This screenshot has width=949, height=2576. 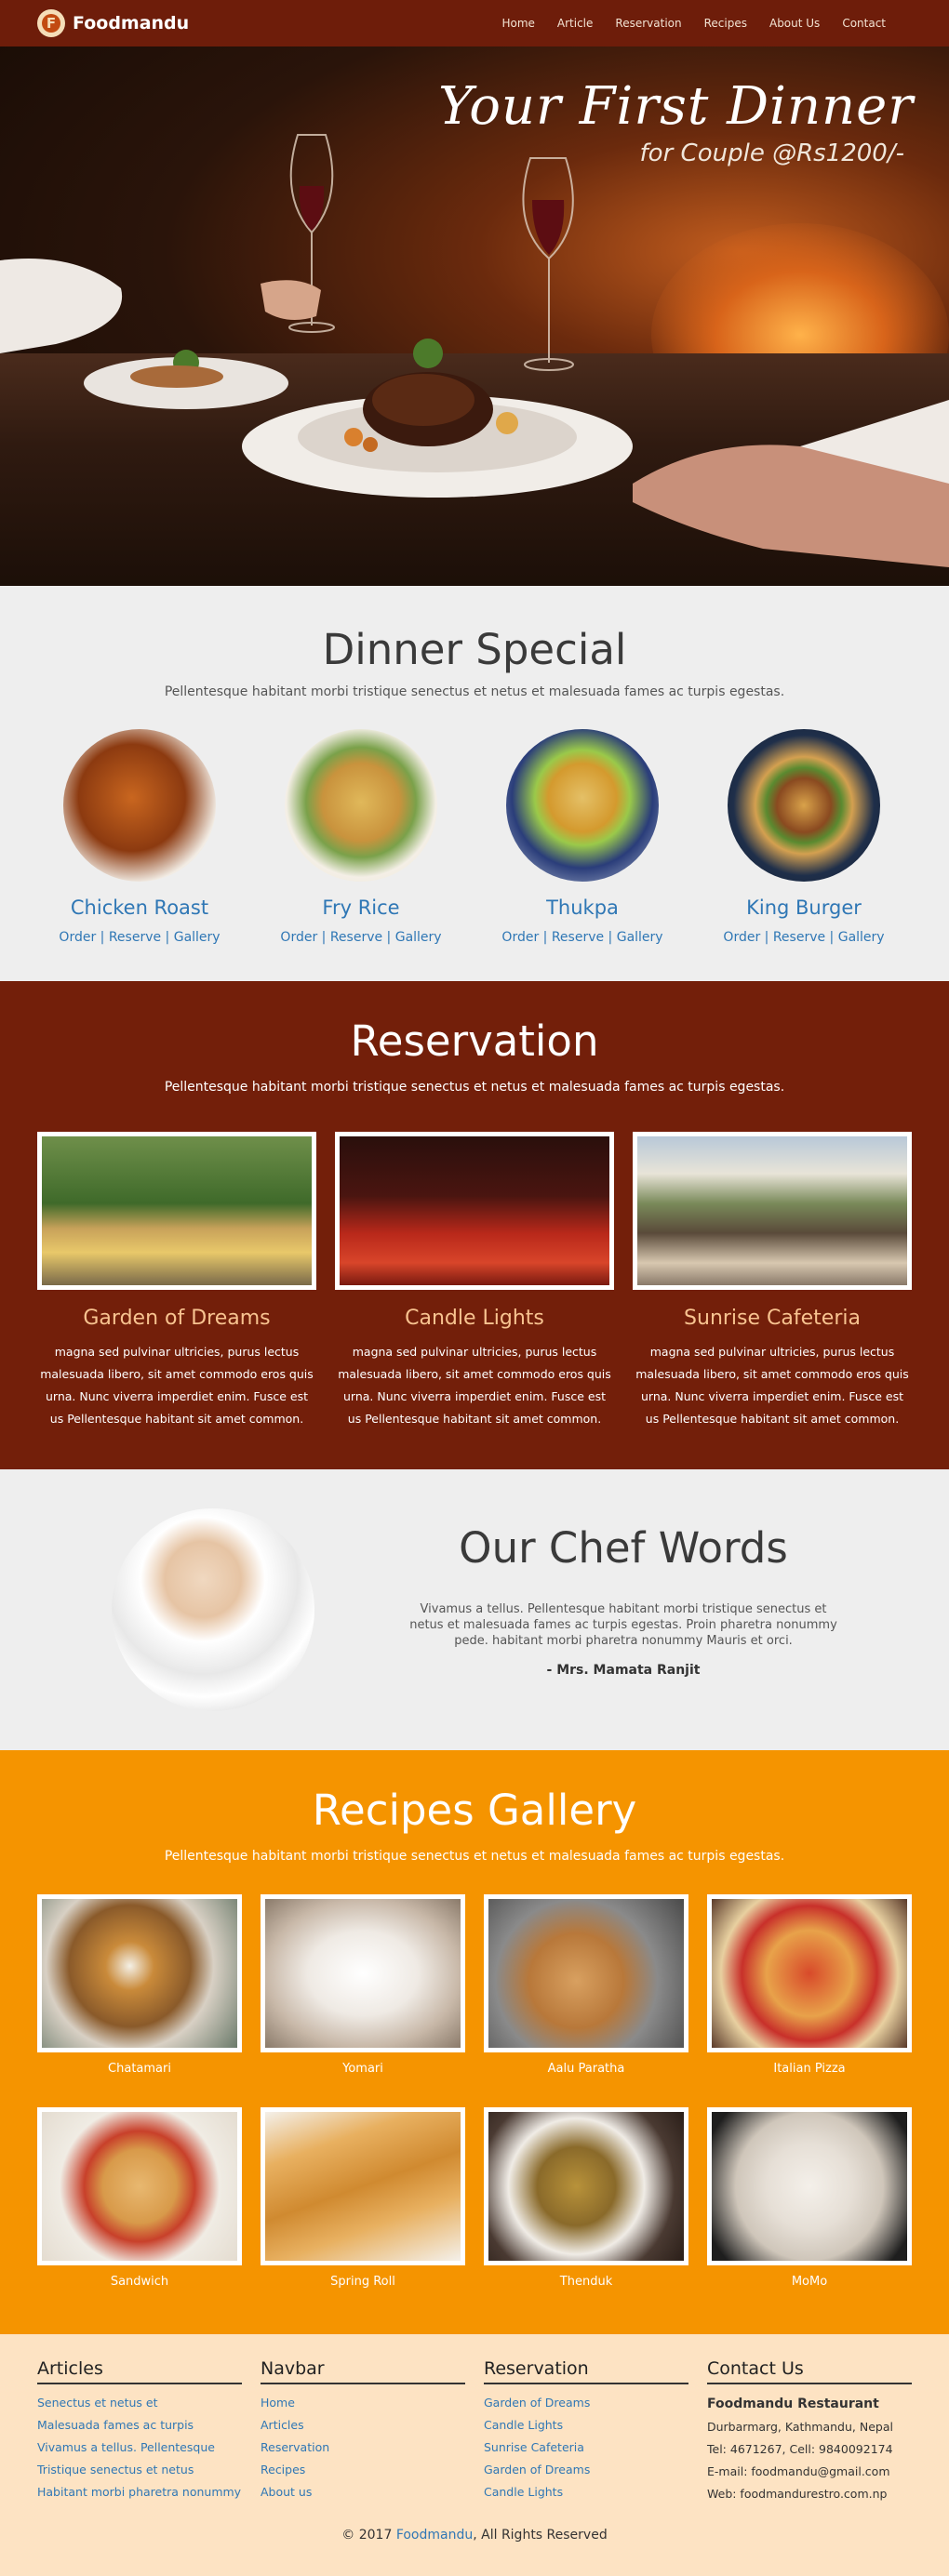 What do you see at coordinates (139, 2403) in the screenshot?
I see `footer-article-link: Senectus et netus et` at bounding box center [139, 2403].